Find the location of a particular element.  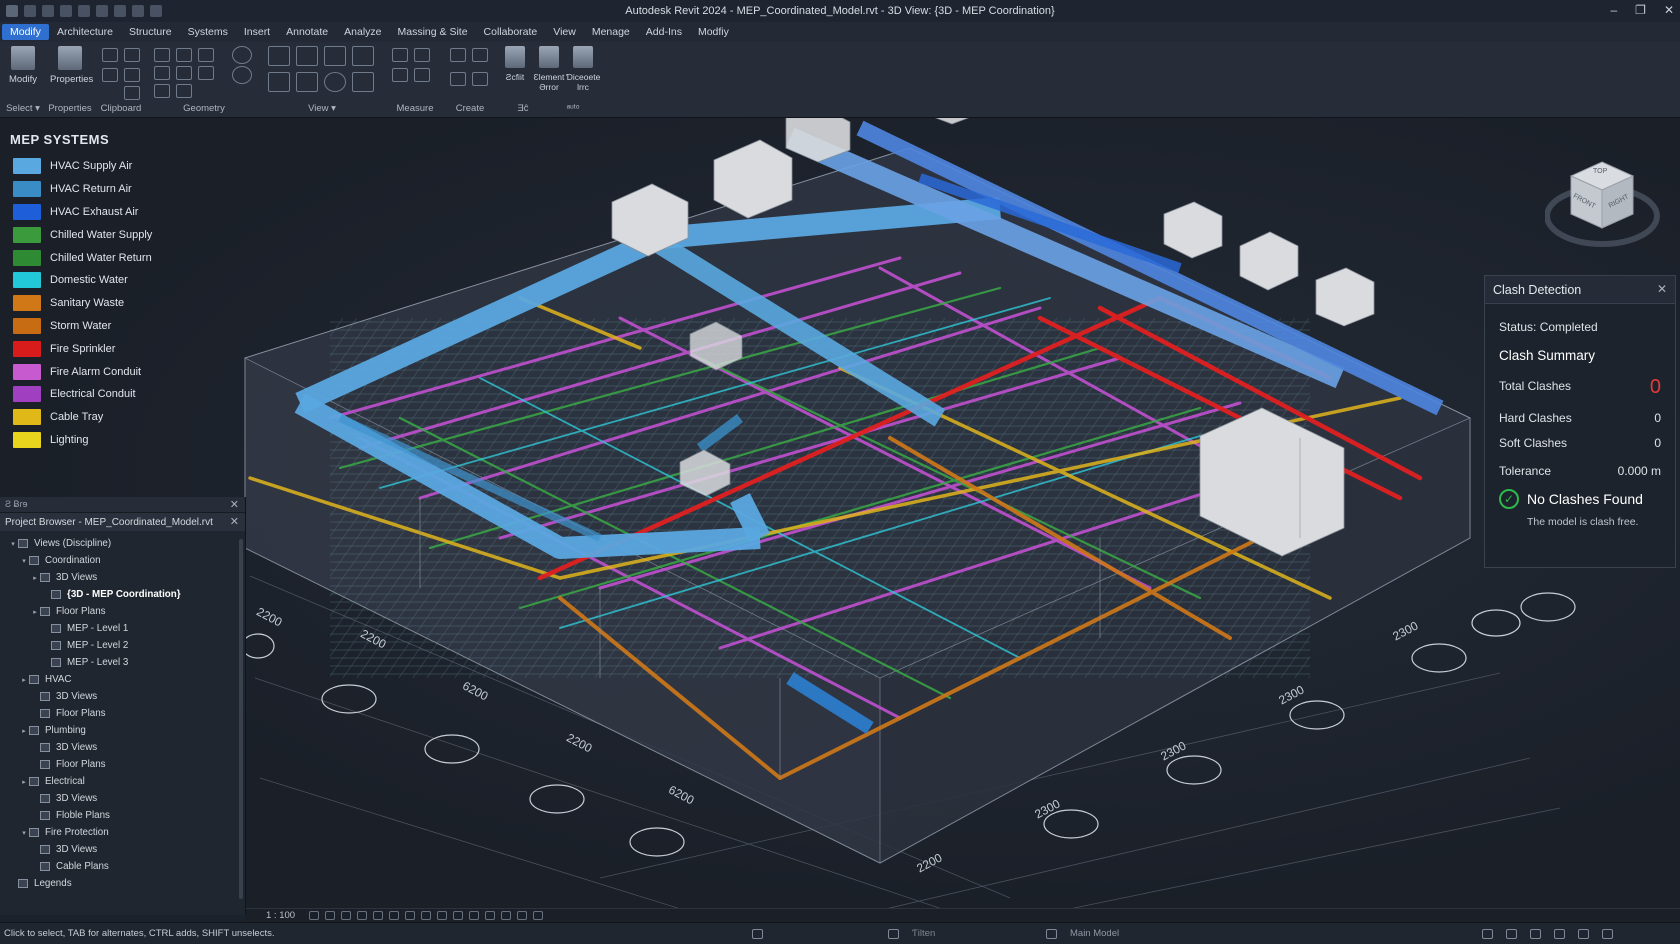

align-icon is located at coordinates (279, 56).